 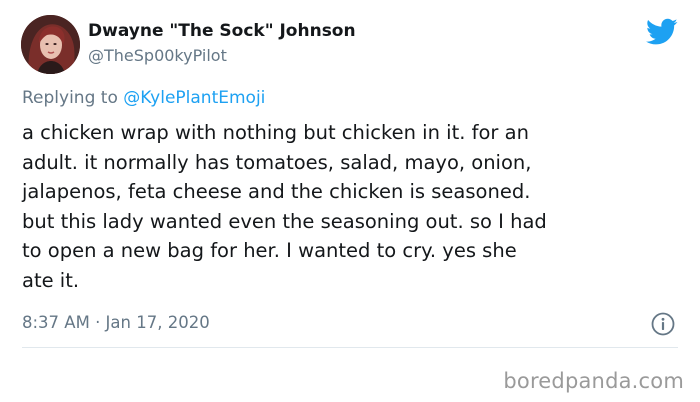 What do you see at coordinates (593, 381) in the screenshot?
I see `boredpanda-watermark: boredpanda.com` at bounding box center [593, 381].